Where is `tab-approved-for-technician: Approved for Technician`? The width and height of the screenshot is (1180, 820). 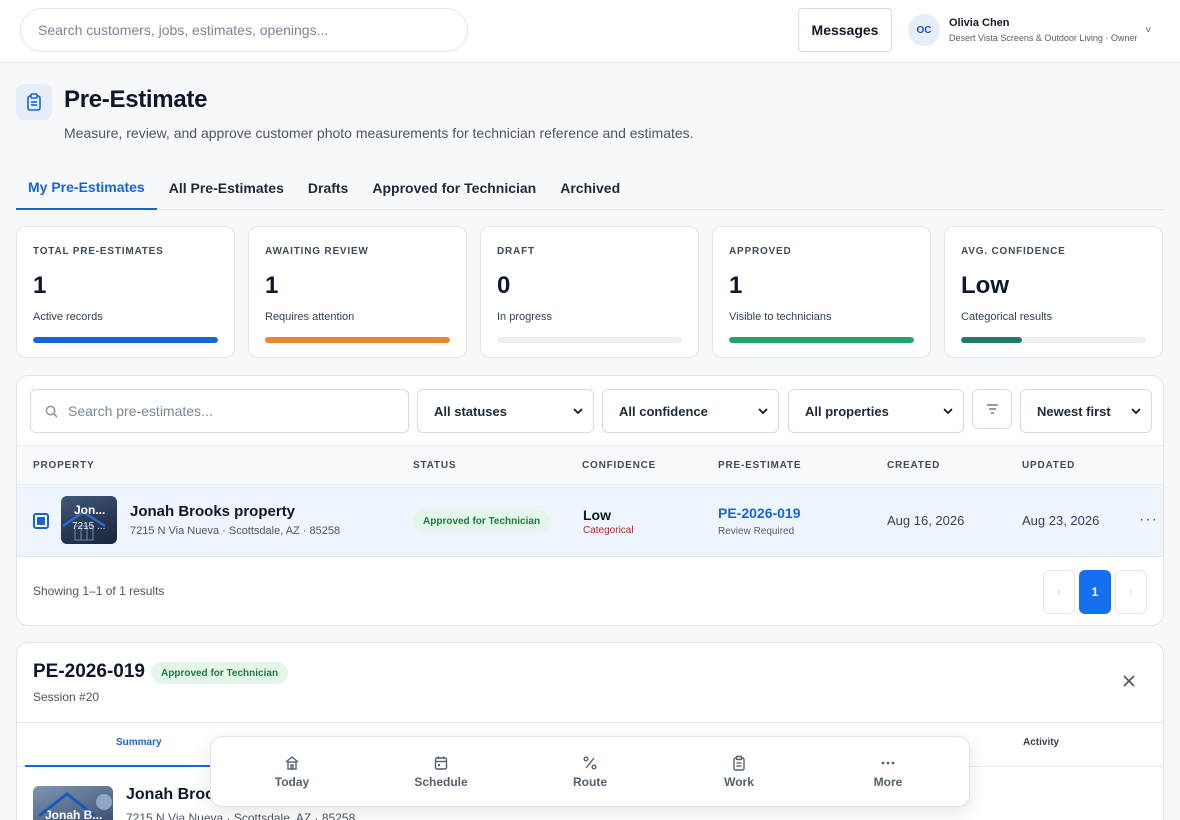 tab-approved-for-technician: Approved for Technician is located at coordinates (454, 188).